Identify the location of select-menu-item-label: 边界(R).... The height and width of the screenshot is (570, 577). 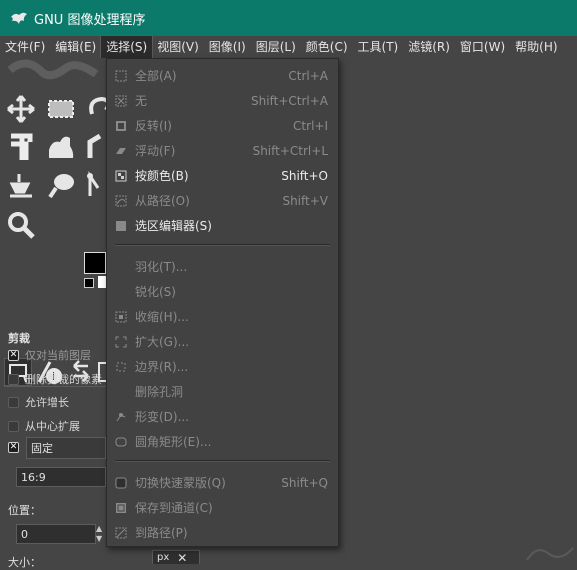
(162, 367).